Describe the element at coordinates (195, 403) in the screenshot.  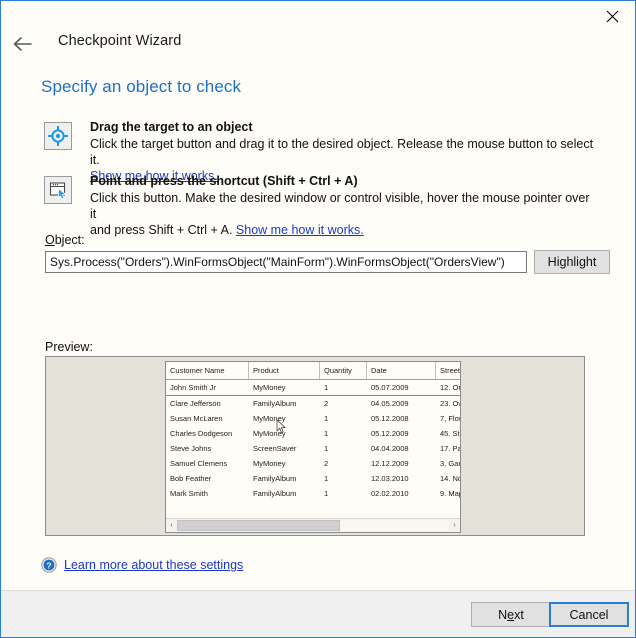
I see `table-cell: Clare Jefferson` at that location.